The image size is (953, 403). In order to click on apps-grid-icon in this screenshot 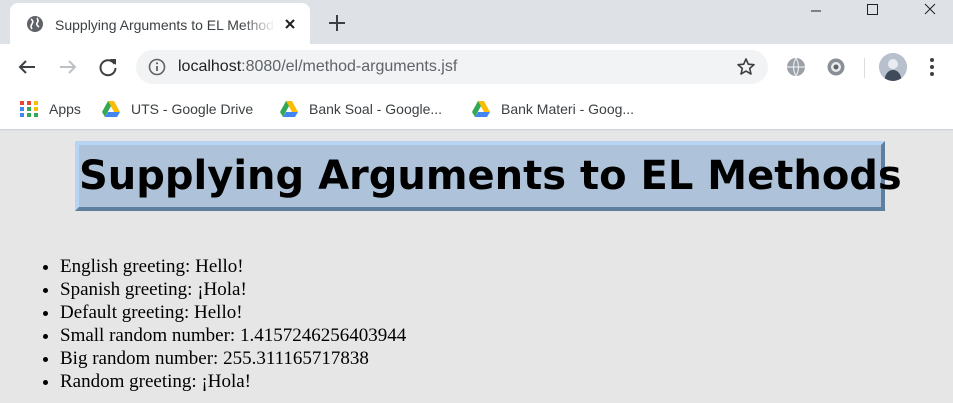, I will do `click(29, 109)`.